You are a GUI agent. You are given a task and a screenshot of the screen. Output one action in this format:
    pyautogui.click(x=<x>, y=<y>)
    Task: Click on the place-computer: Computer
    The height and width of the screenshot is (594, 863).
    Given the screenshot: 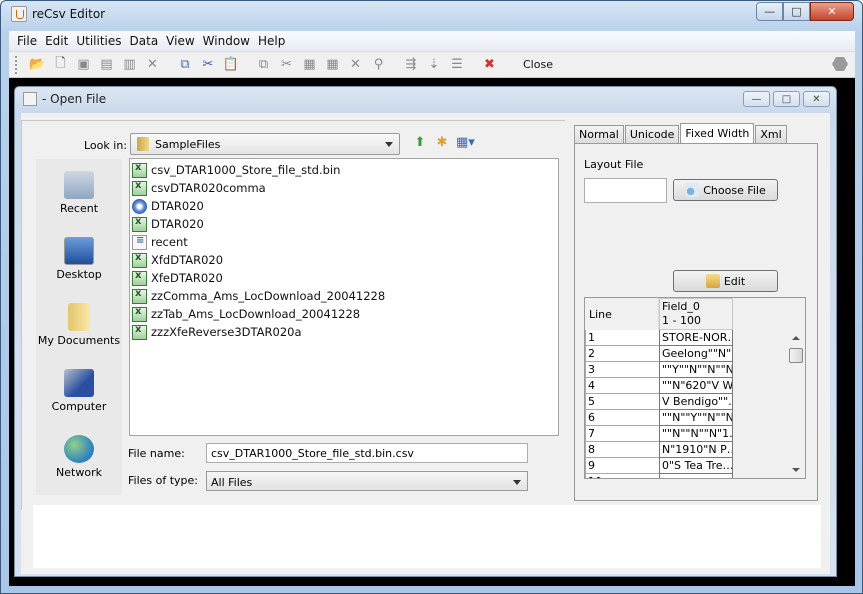 What is the action you would take?
    pyautogui.click(x=79, y=391)
    